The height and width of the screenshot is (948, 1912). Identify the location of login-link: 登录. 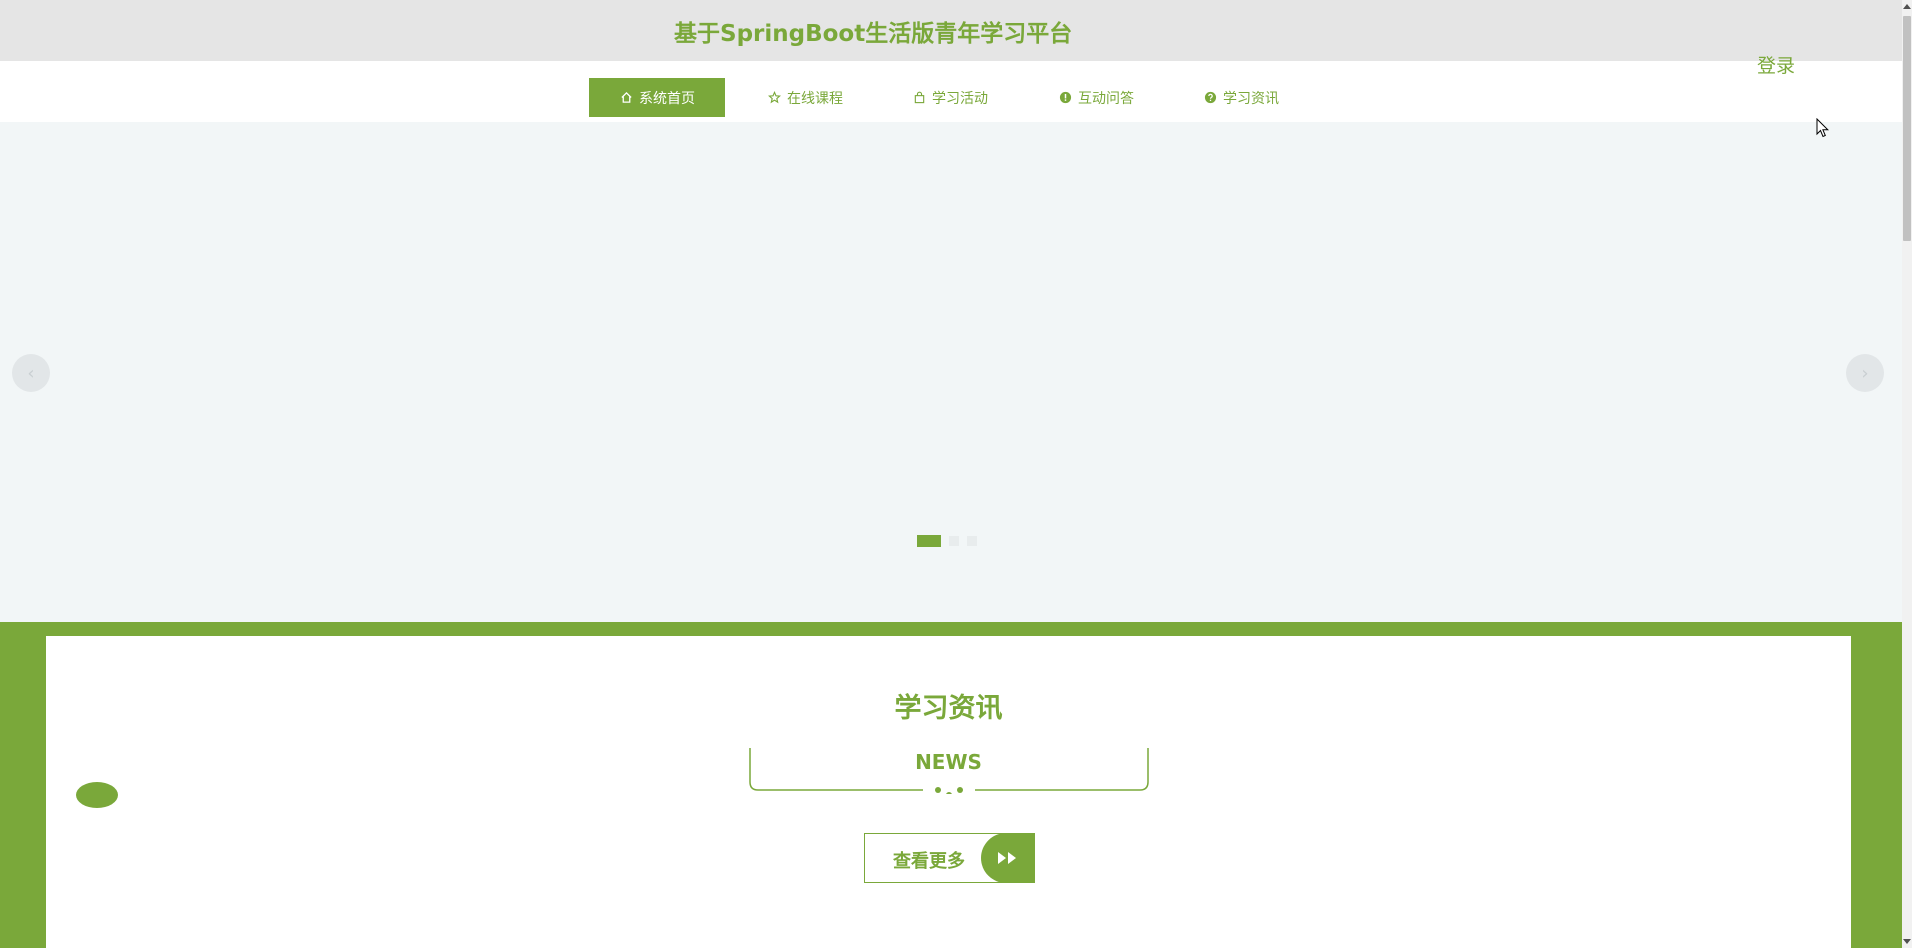
(1776, 64).